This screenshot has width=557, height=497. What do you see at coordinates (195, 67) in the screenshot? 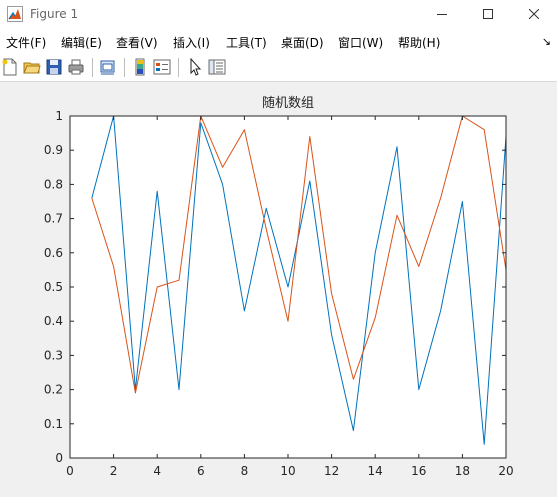
I see `pointer-icon` at bounding box center [195, 67].